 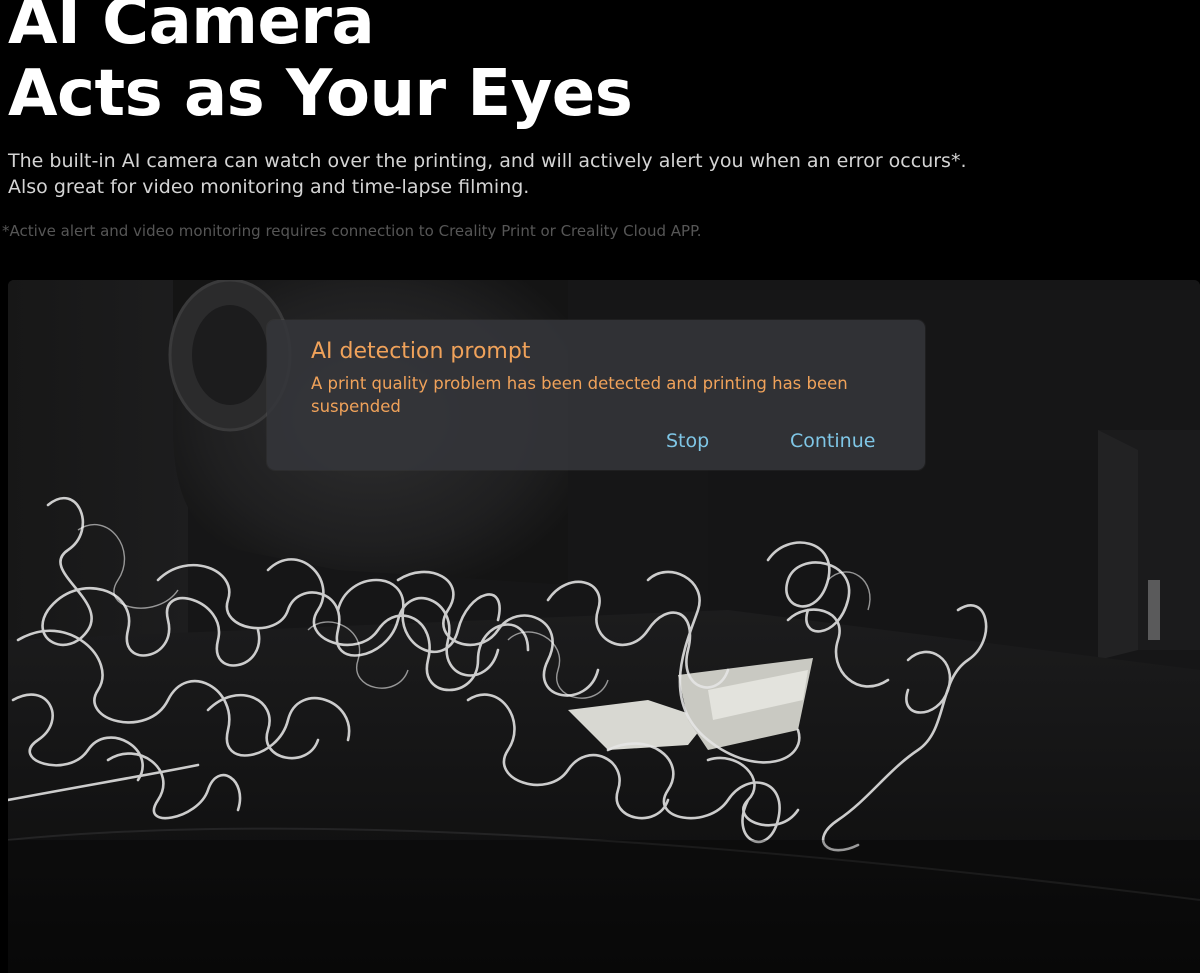 I want to click on headline-line-2: Acts as Your Eyes, so click(x=320, y=94).